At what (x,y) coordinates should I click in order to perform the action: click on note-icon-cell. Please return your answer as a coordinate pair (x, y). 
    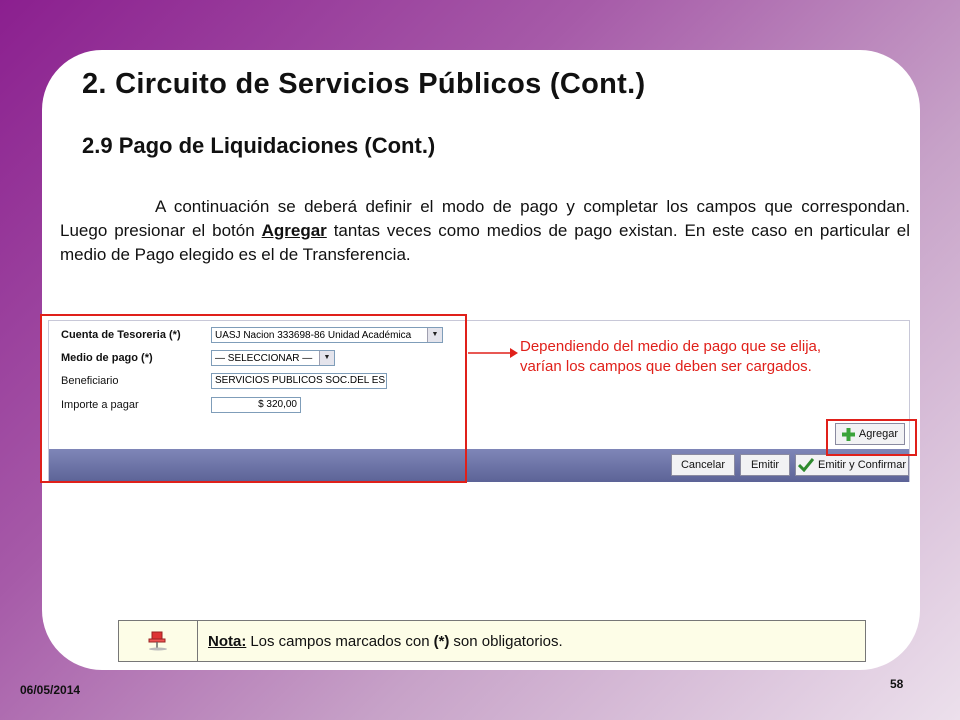
    Looking at the image, I should click on (158, 641).